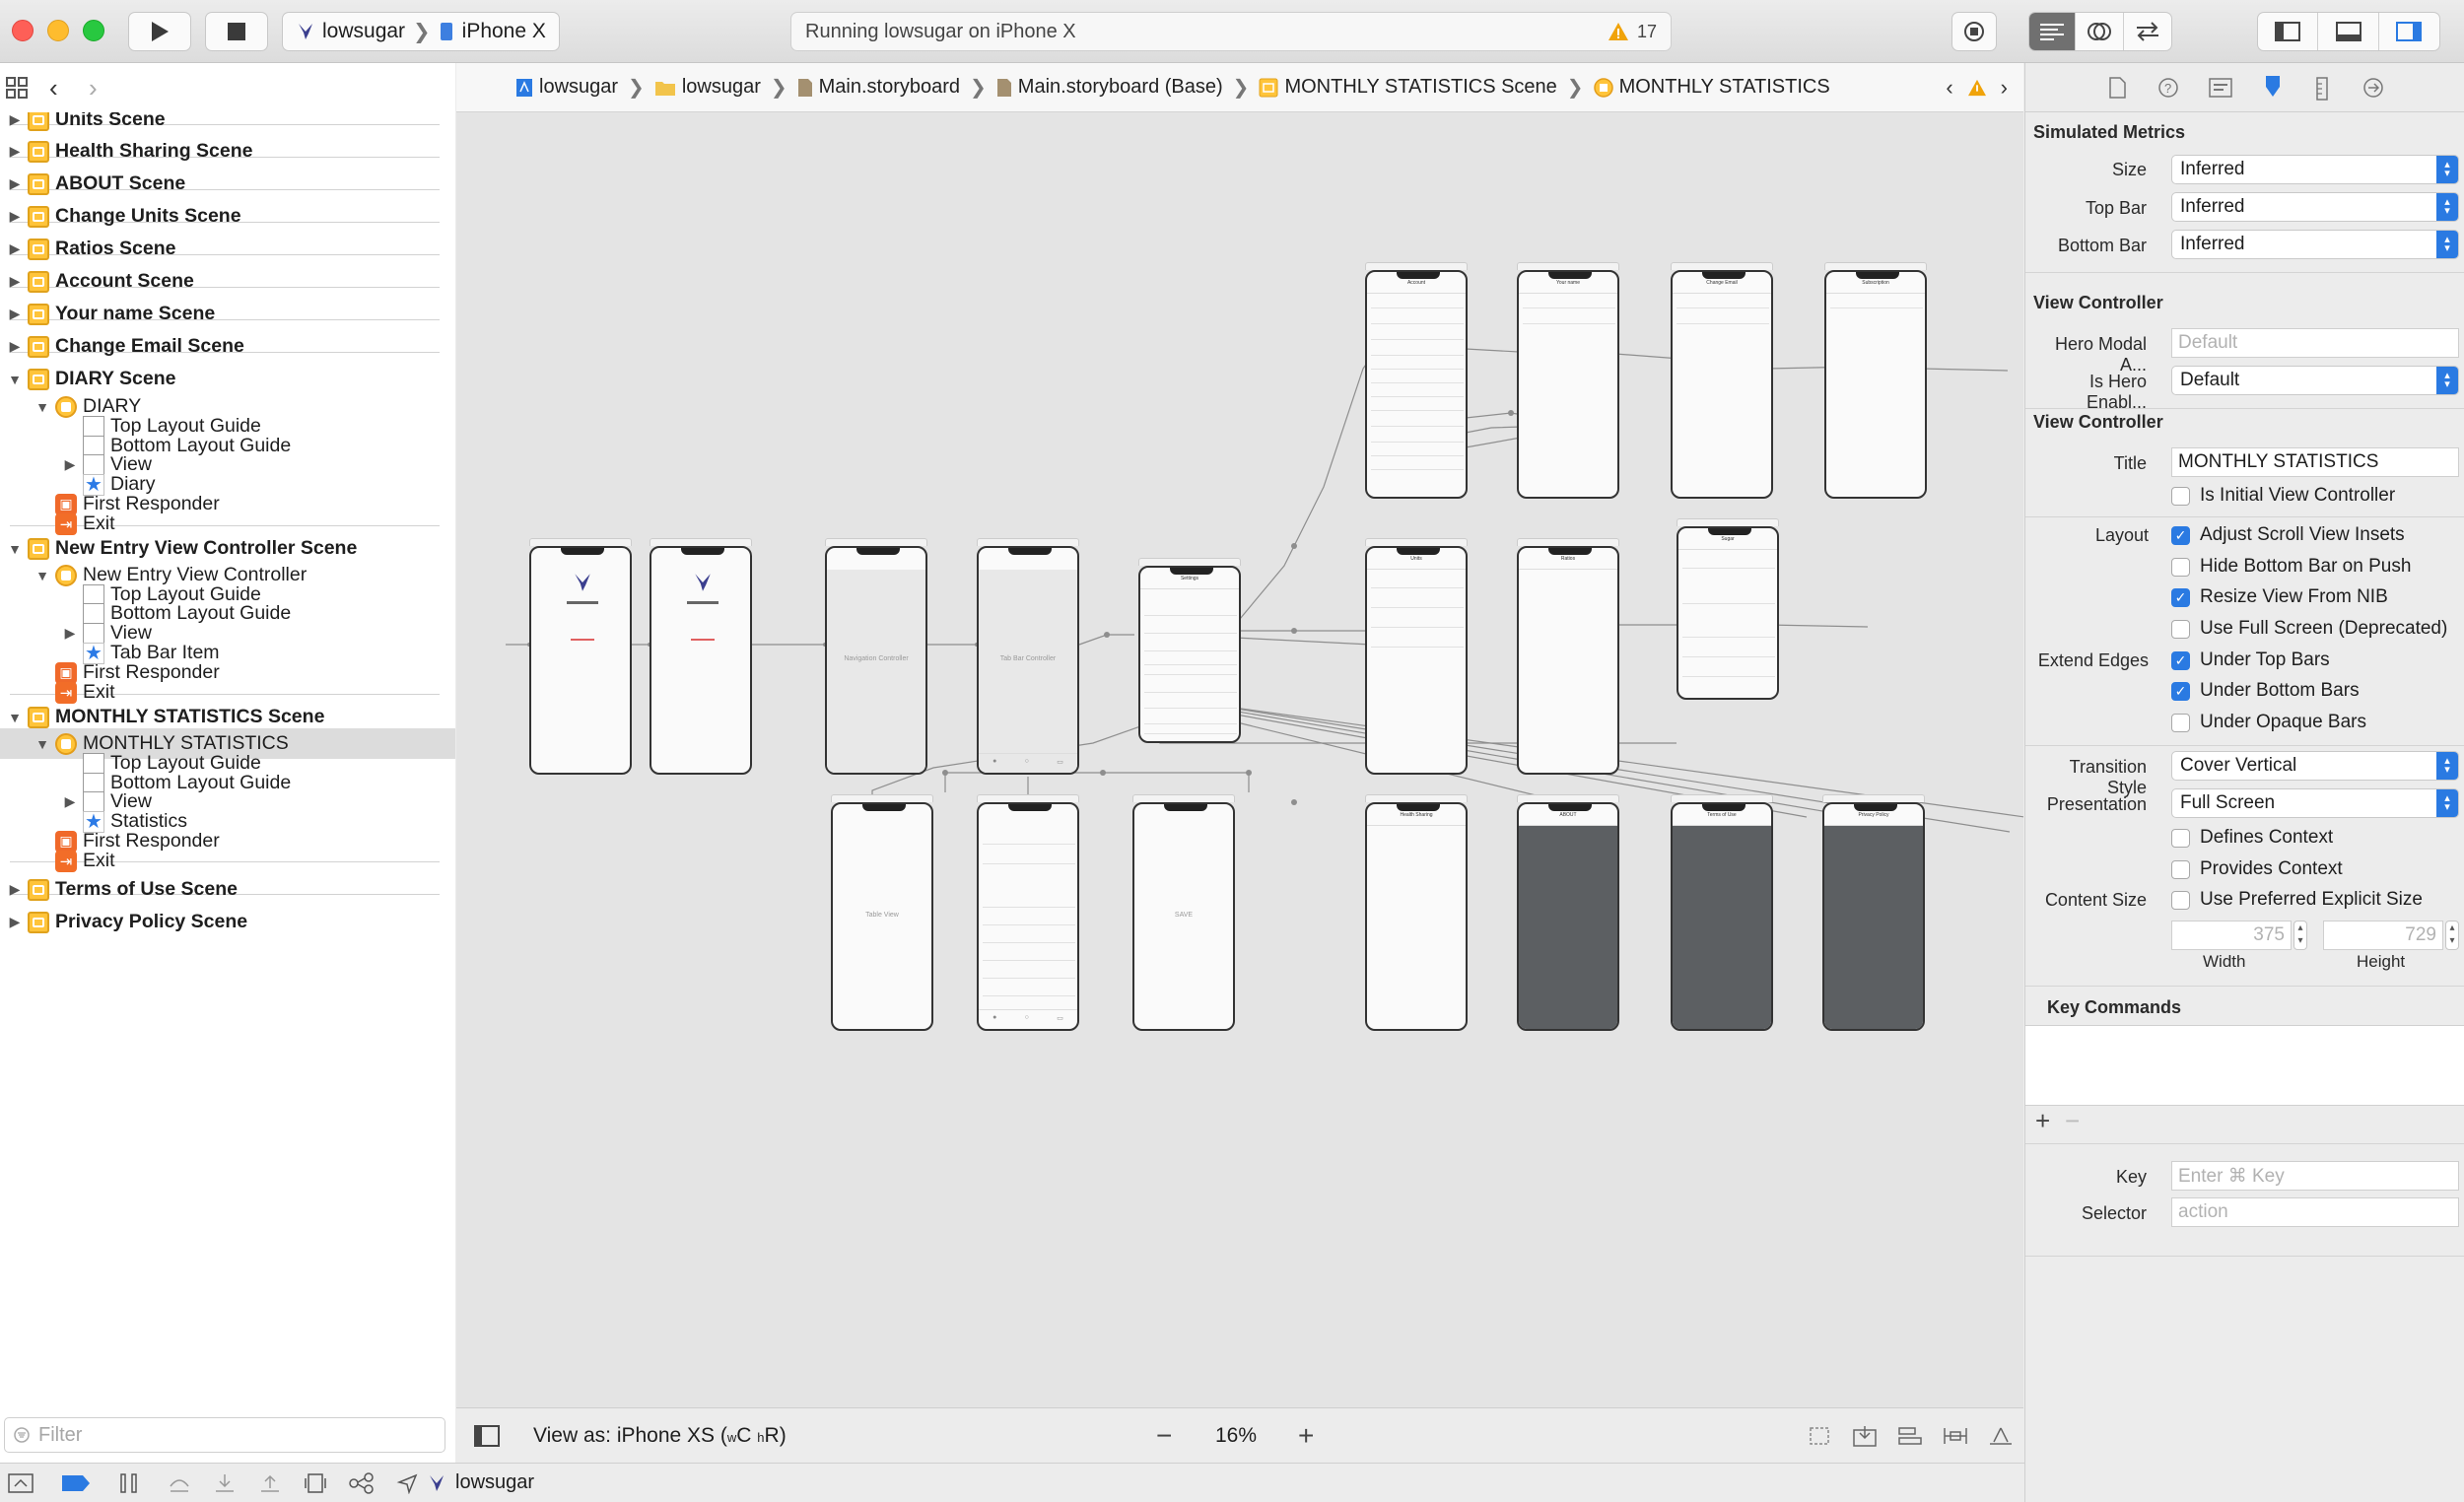 The image size is (2464, 1502). Describe the element at coordinates (227, 249) in the screenshot. I see `outline-scene-row: ▶ Ratios Scene` at that location.